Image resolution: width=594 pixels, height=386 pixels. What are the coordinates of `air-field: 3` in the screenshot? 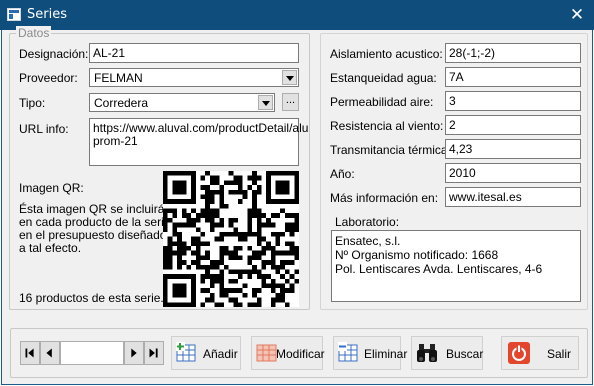 It's located at (513, 101).